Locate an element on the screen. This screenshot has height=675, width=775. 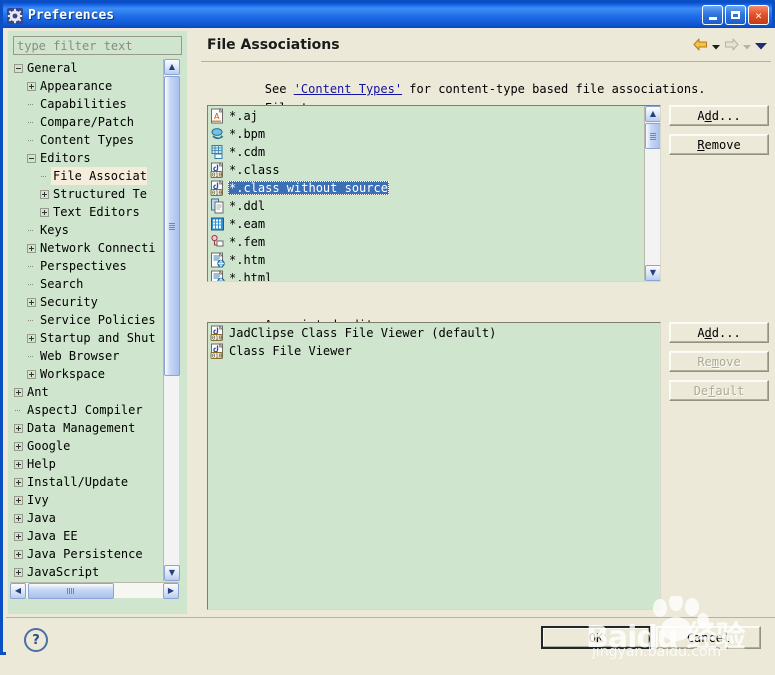
file-type-row: *.eam is located at coordinates (425, 224).